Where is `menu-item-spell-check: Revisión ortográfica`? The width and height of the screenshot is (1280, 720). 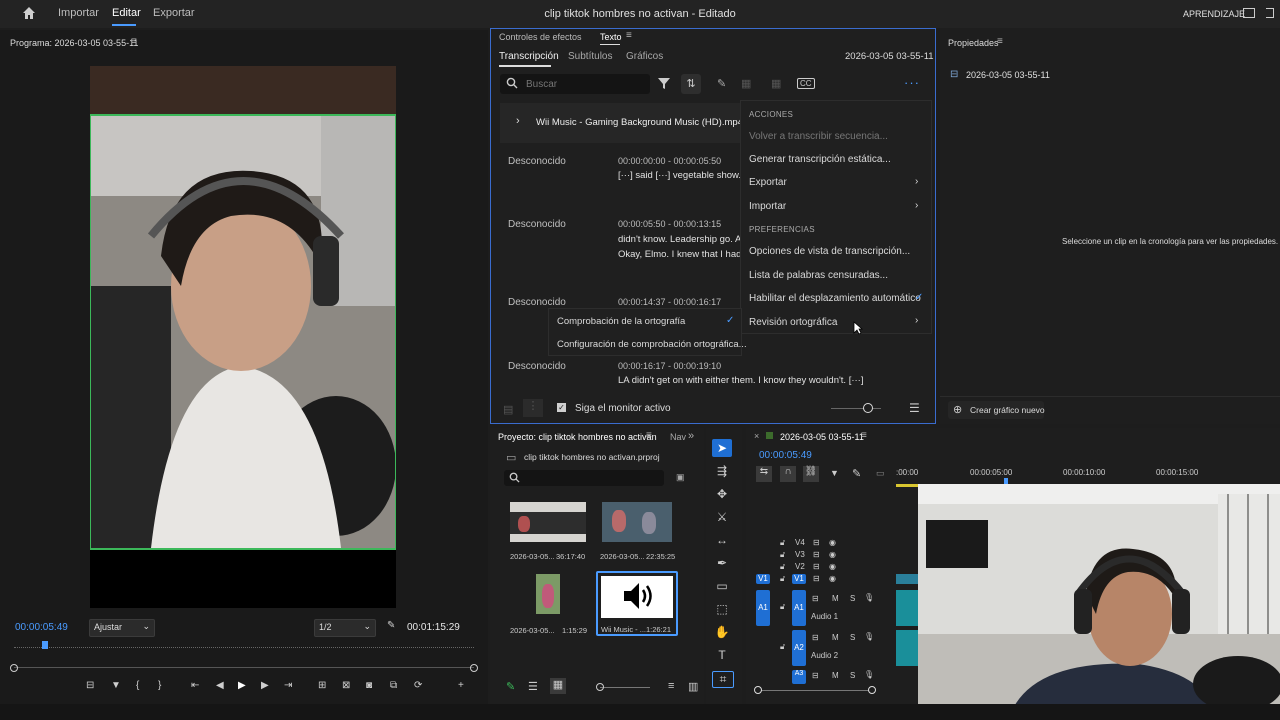
menu-item-spell-check: Revisión ortográfica is located at coordinates (793, 322).